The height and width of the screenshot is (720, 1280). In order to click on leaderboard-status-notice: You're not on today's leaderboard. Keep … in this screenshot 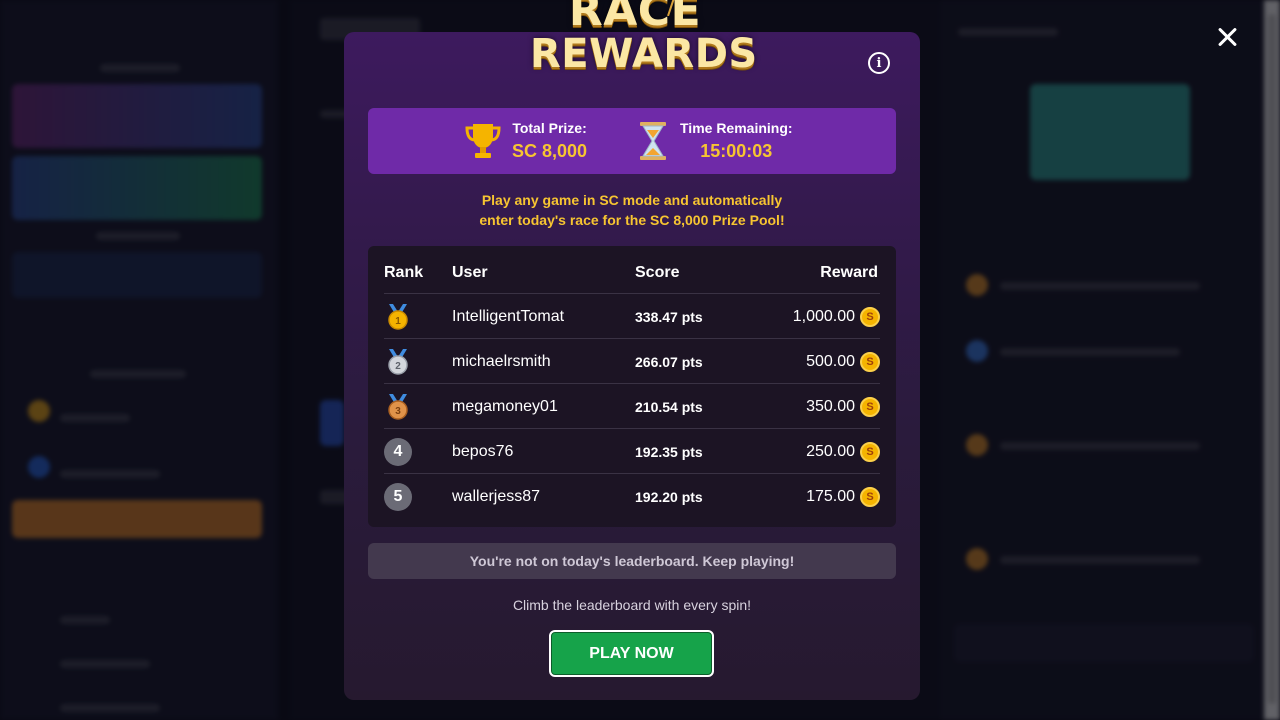, I will do `click(632, 561)`.